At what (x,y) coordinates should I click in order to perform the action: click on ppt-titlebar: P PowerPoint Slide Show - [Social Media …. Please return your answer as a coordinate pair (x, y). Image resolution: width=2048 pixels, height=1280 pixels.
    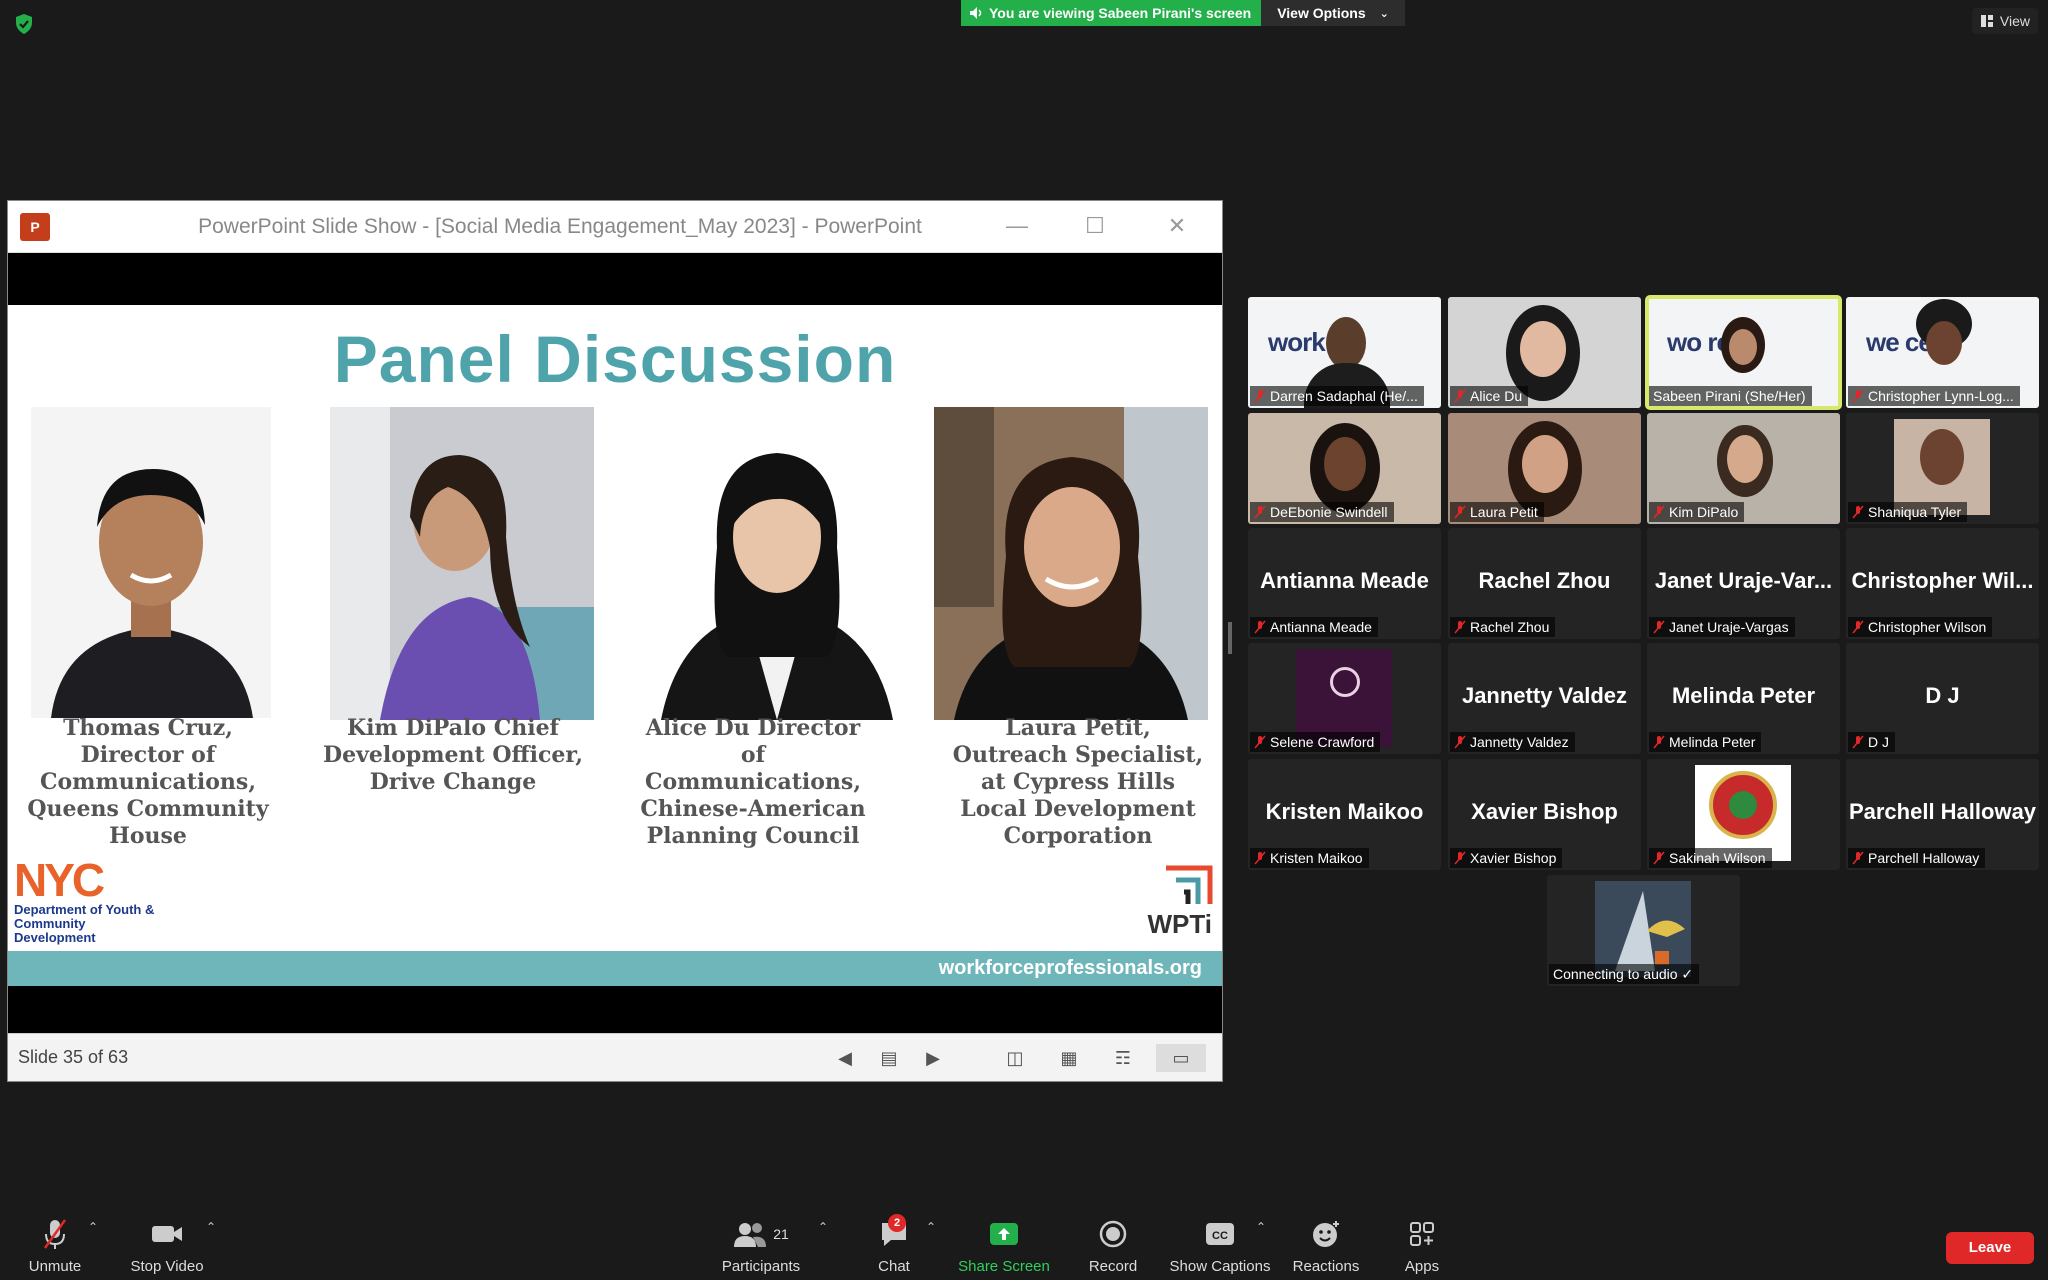
    Looking at the image, I should click on (615, 227).